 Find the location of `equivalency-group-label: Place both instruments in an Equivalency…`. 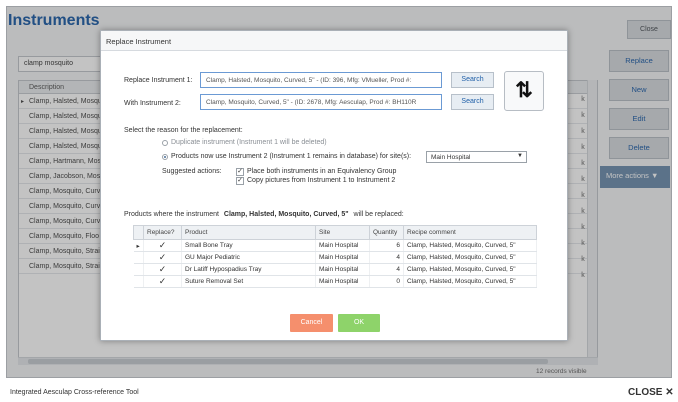

equivalency-group-label: Place both instruments in an Equivalency… is located at coordinates (322, 171).